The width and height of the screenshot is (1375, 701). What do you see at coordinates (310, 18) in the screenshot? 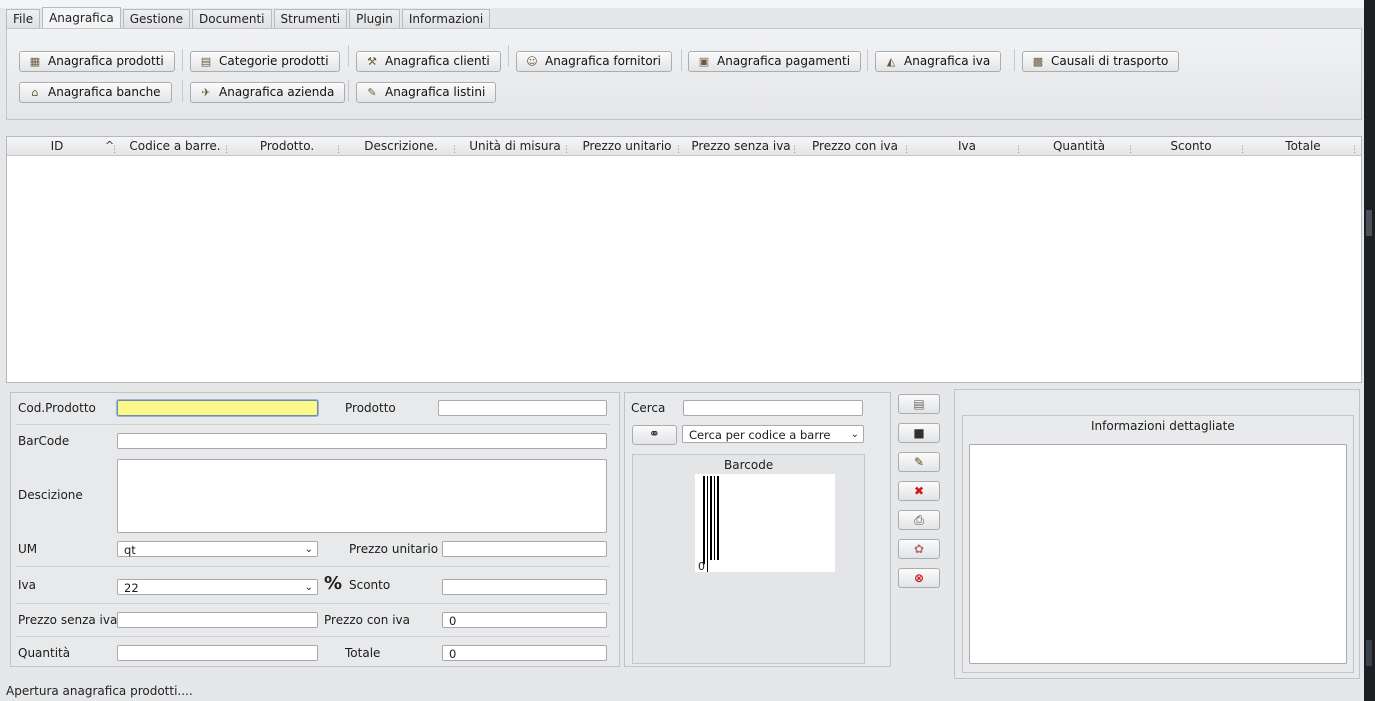
I see `tab-strumenti: Strumenti` at bounding box center [310, 18].